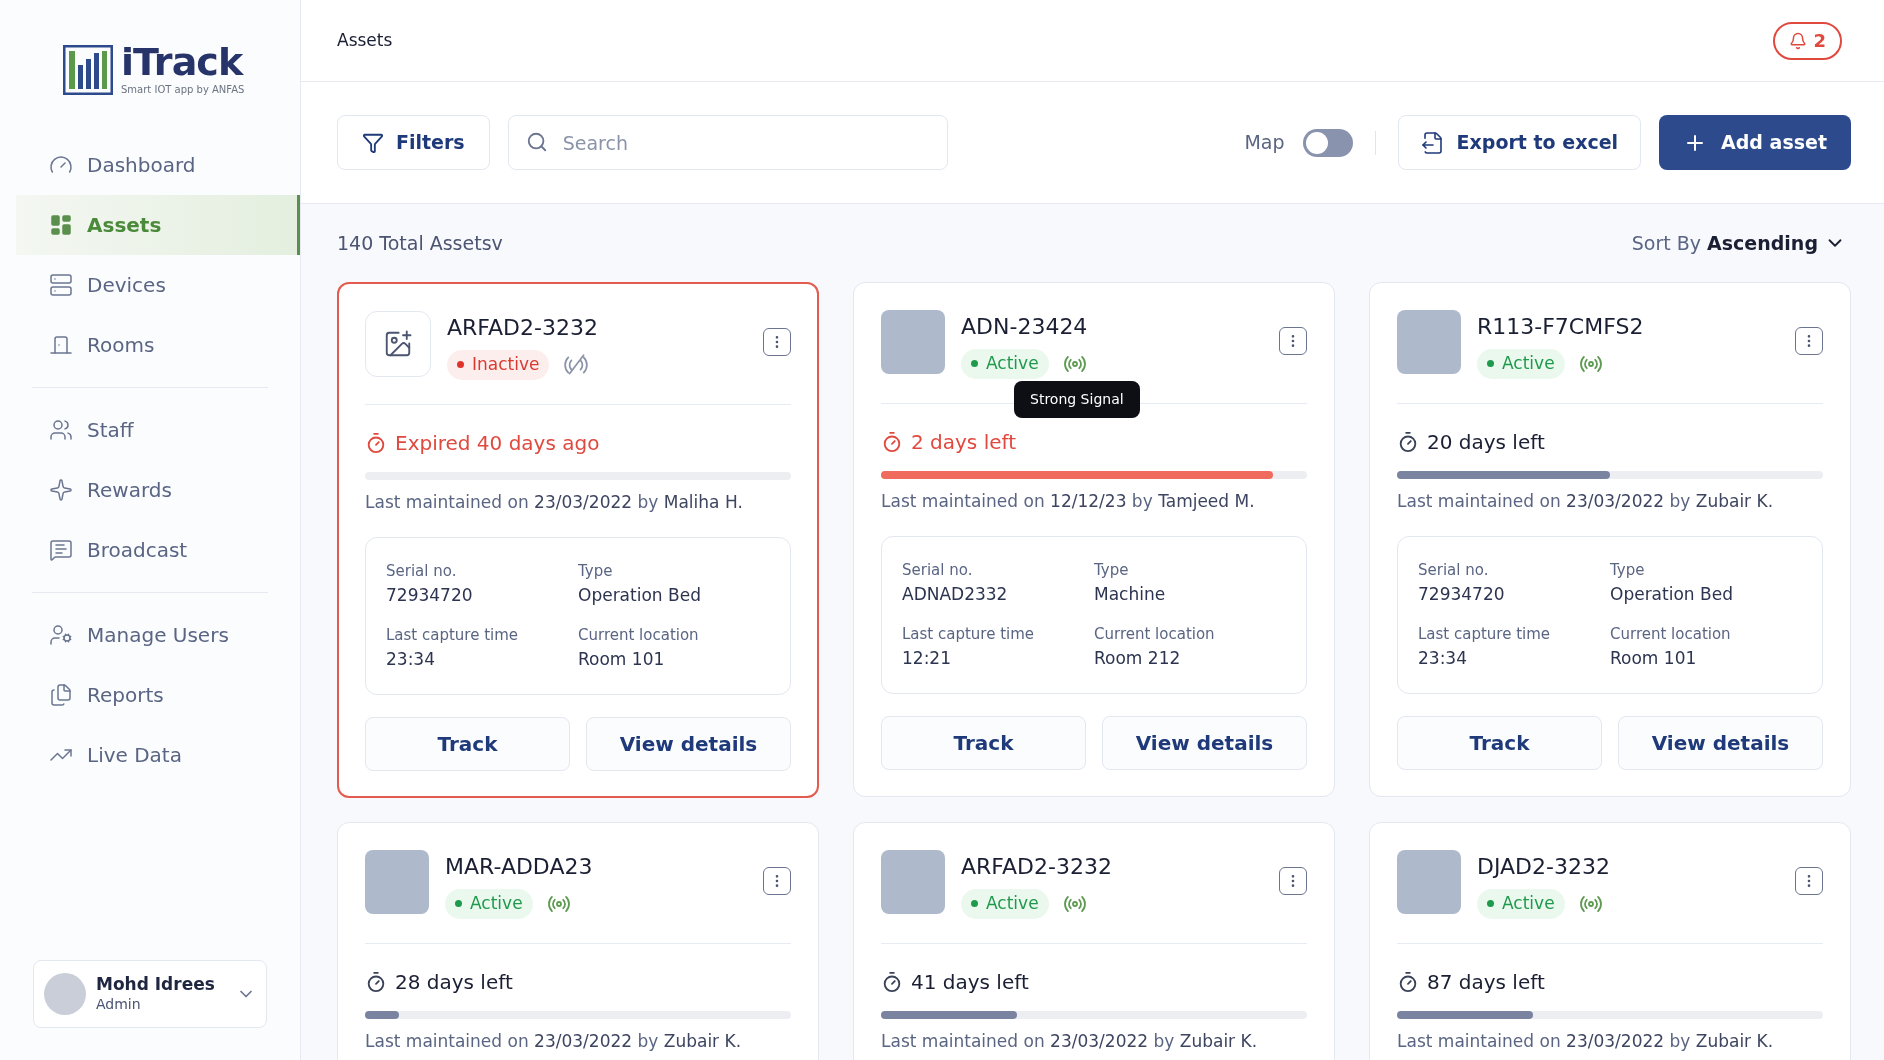 The width and height of the screenshot is (1884, 1060). I want to click on sort-dropdown: Sort By Ascending, so click(1738, 243).